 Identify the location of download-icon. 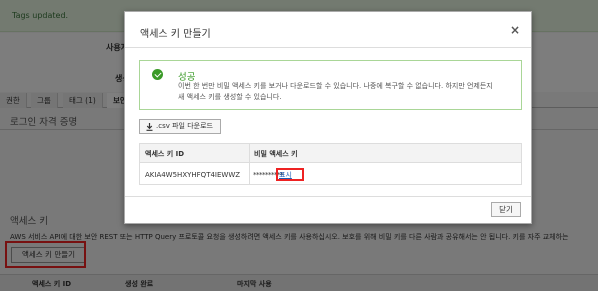
(149, 127).